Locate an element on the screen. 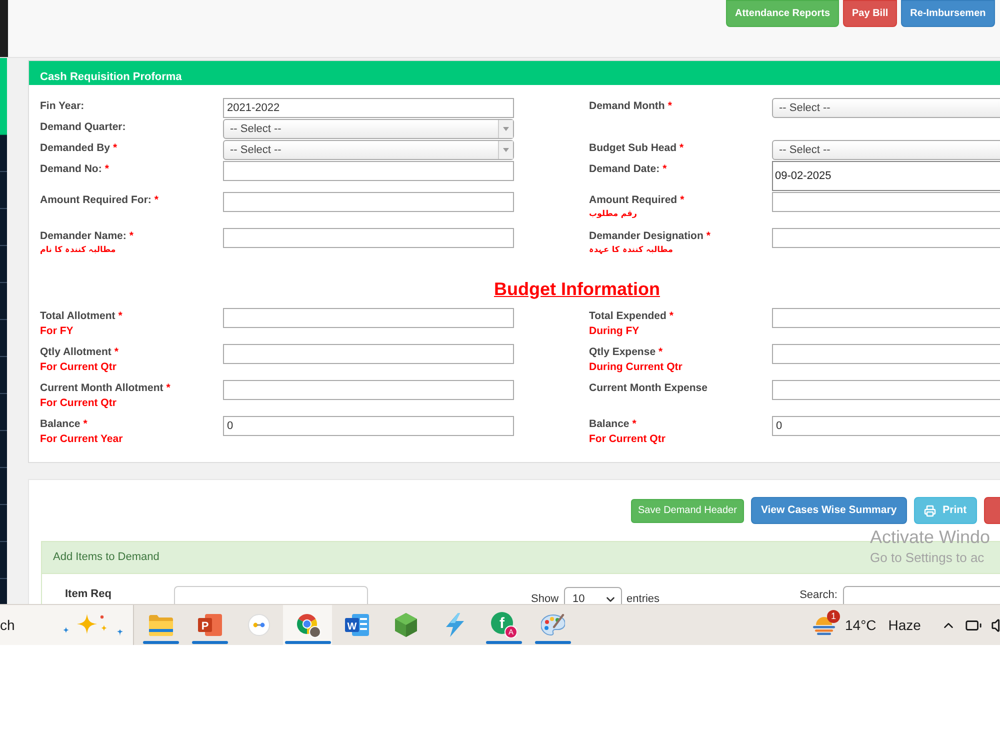 The width and height of the screenshot is (1000, 750). field-label: Item Req is located at coordinates (88, 594).